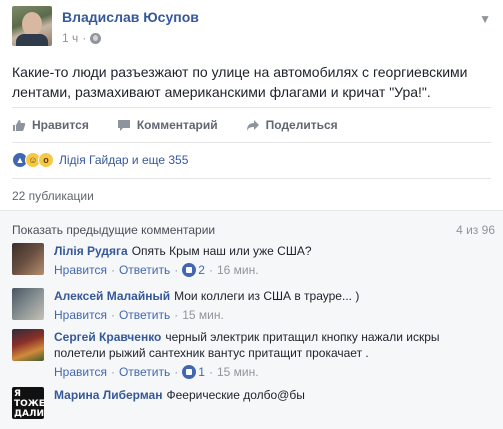  What do you see at coordinates (32, 26) in the screenshot?
I see `author-avatar` at bounding box center [32, 26].